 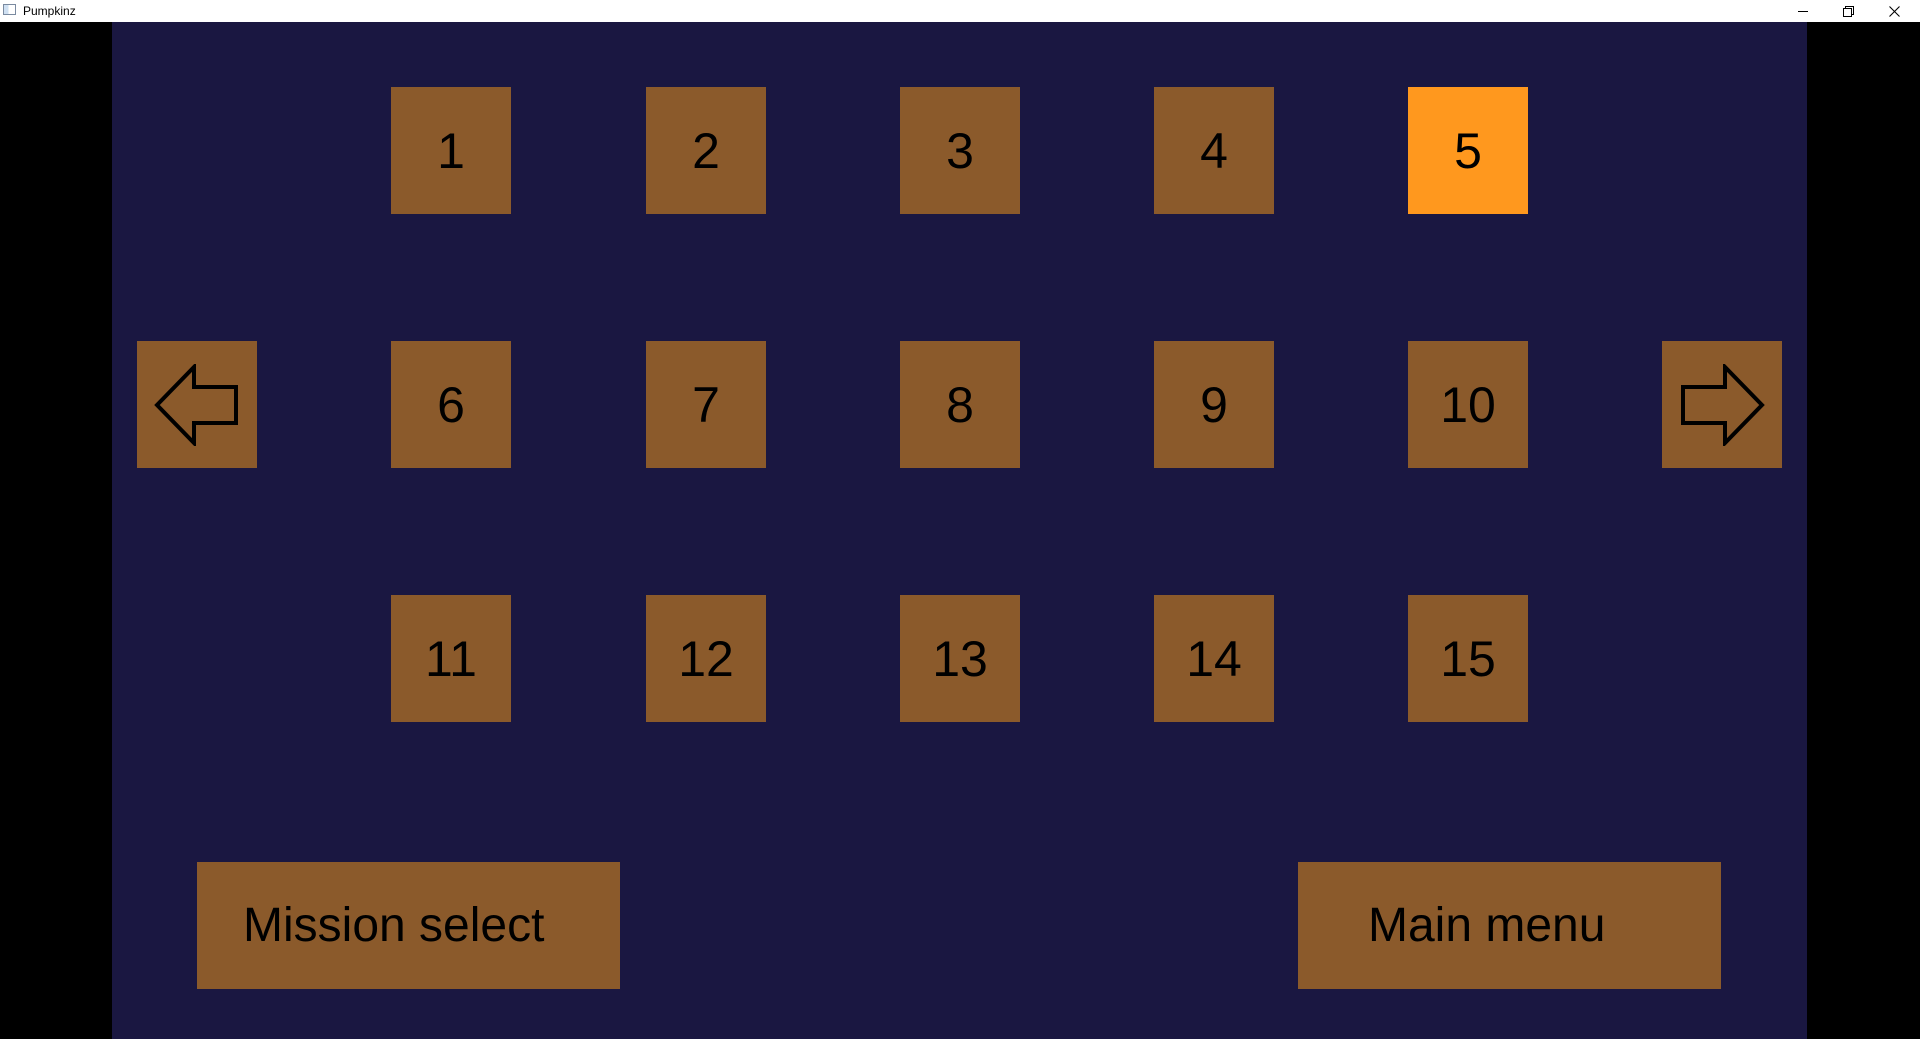 What do you see at coordinates (1487, 925) in the screenshot?
I see `main-menu-label: Main menu` at bounding box center [1487, 925].